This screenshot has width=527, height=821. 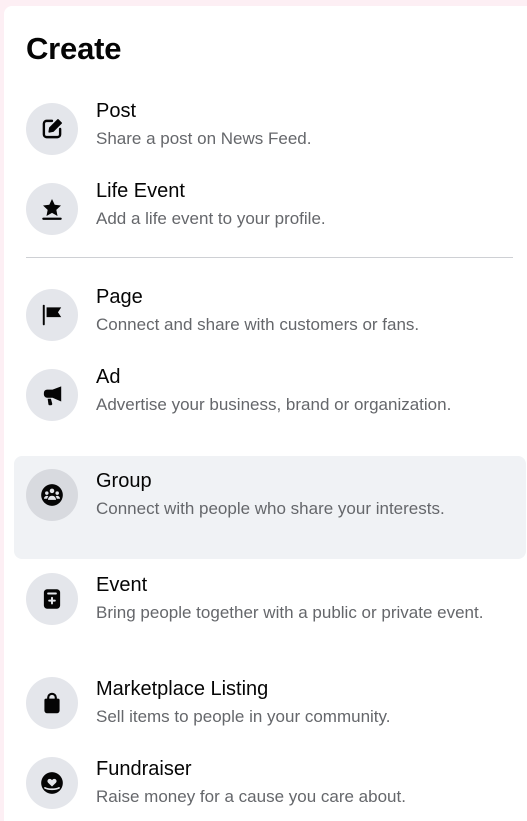 I want to click on item-title: Event, so click(x=122, y=585).